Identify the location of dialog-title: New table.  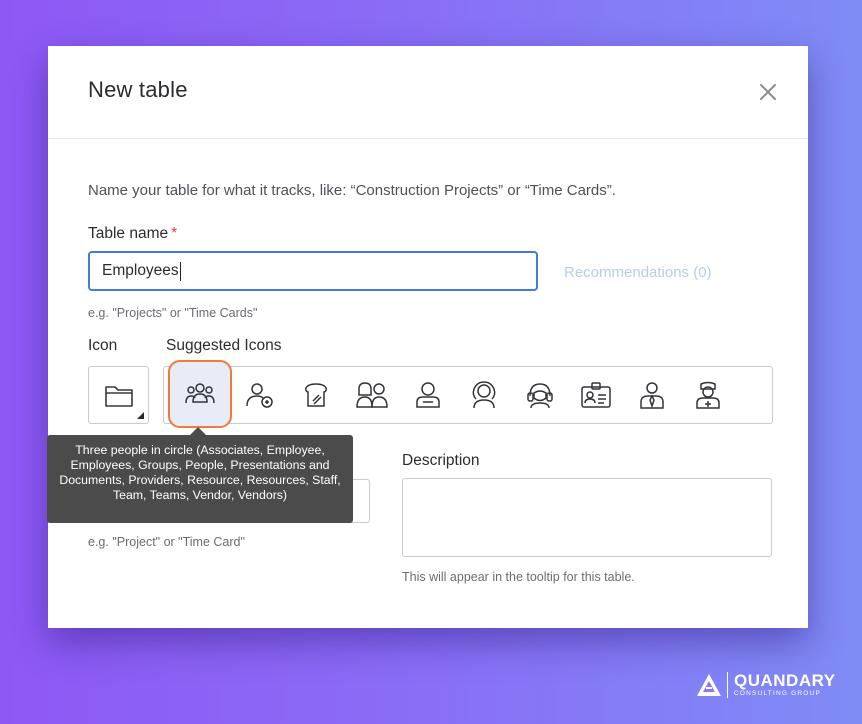
(138, 89).